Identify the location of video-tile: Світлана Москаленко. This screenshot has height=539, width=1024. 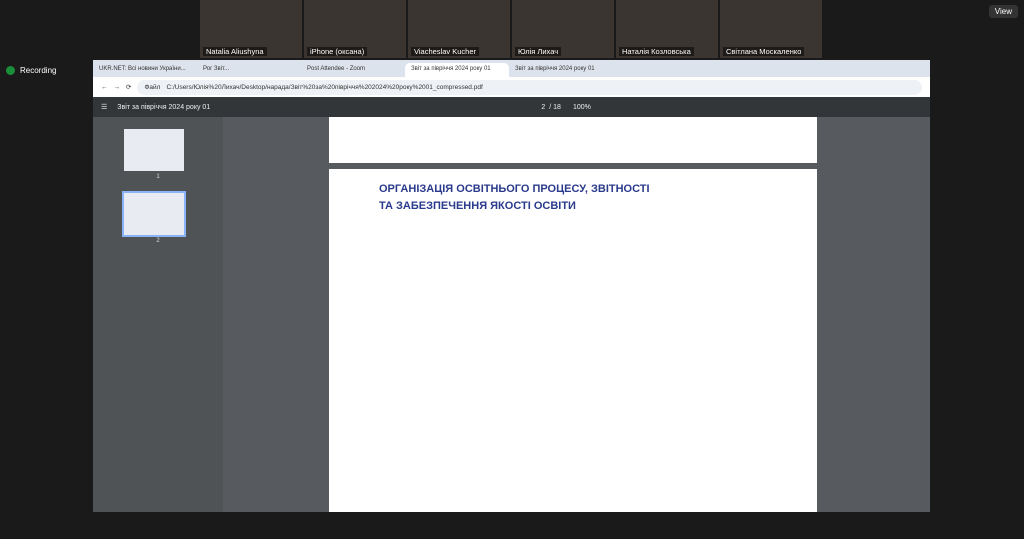
(771, 29).